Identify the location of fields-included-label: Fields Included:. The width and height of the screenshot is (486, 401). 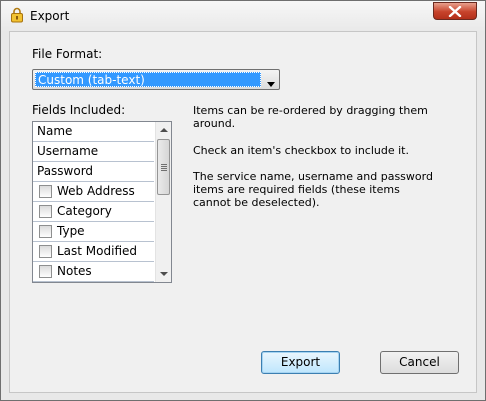
(79, 110).